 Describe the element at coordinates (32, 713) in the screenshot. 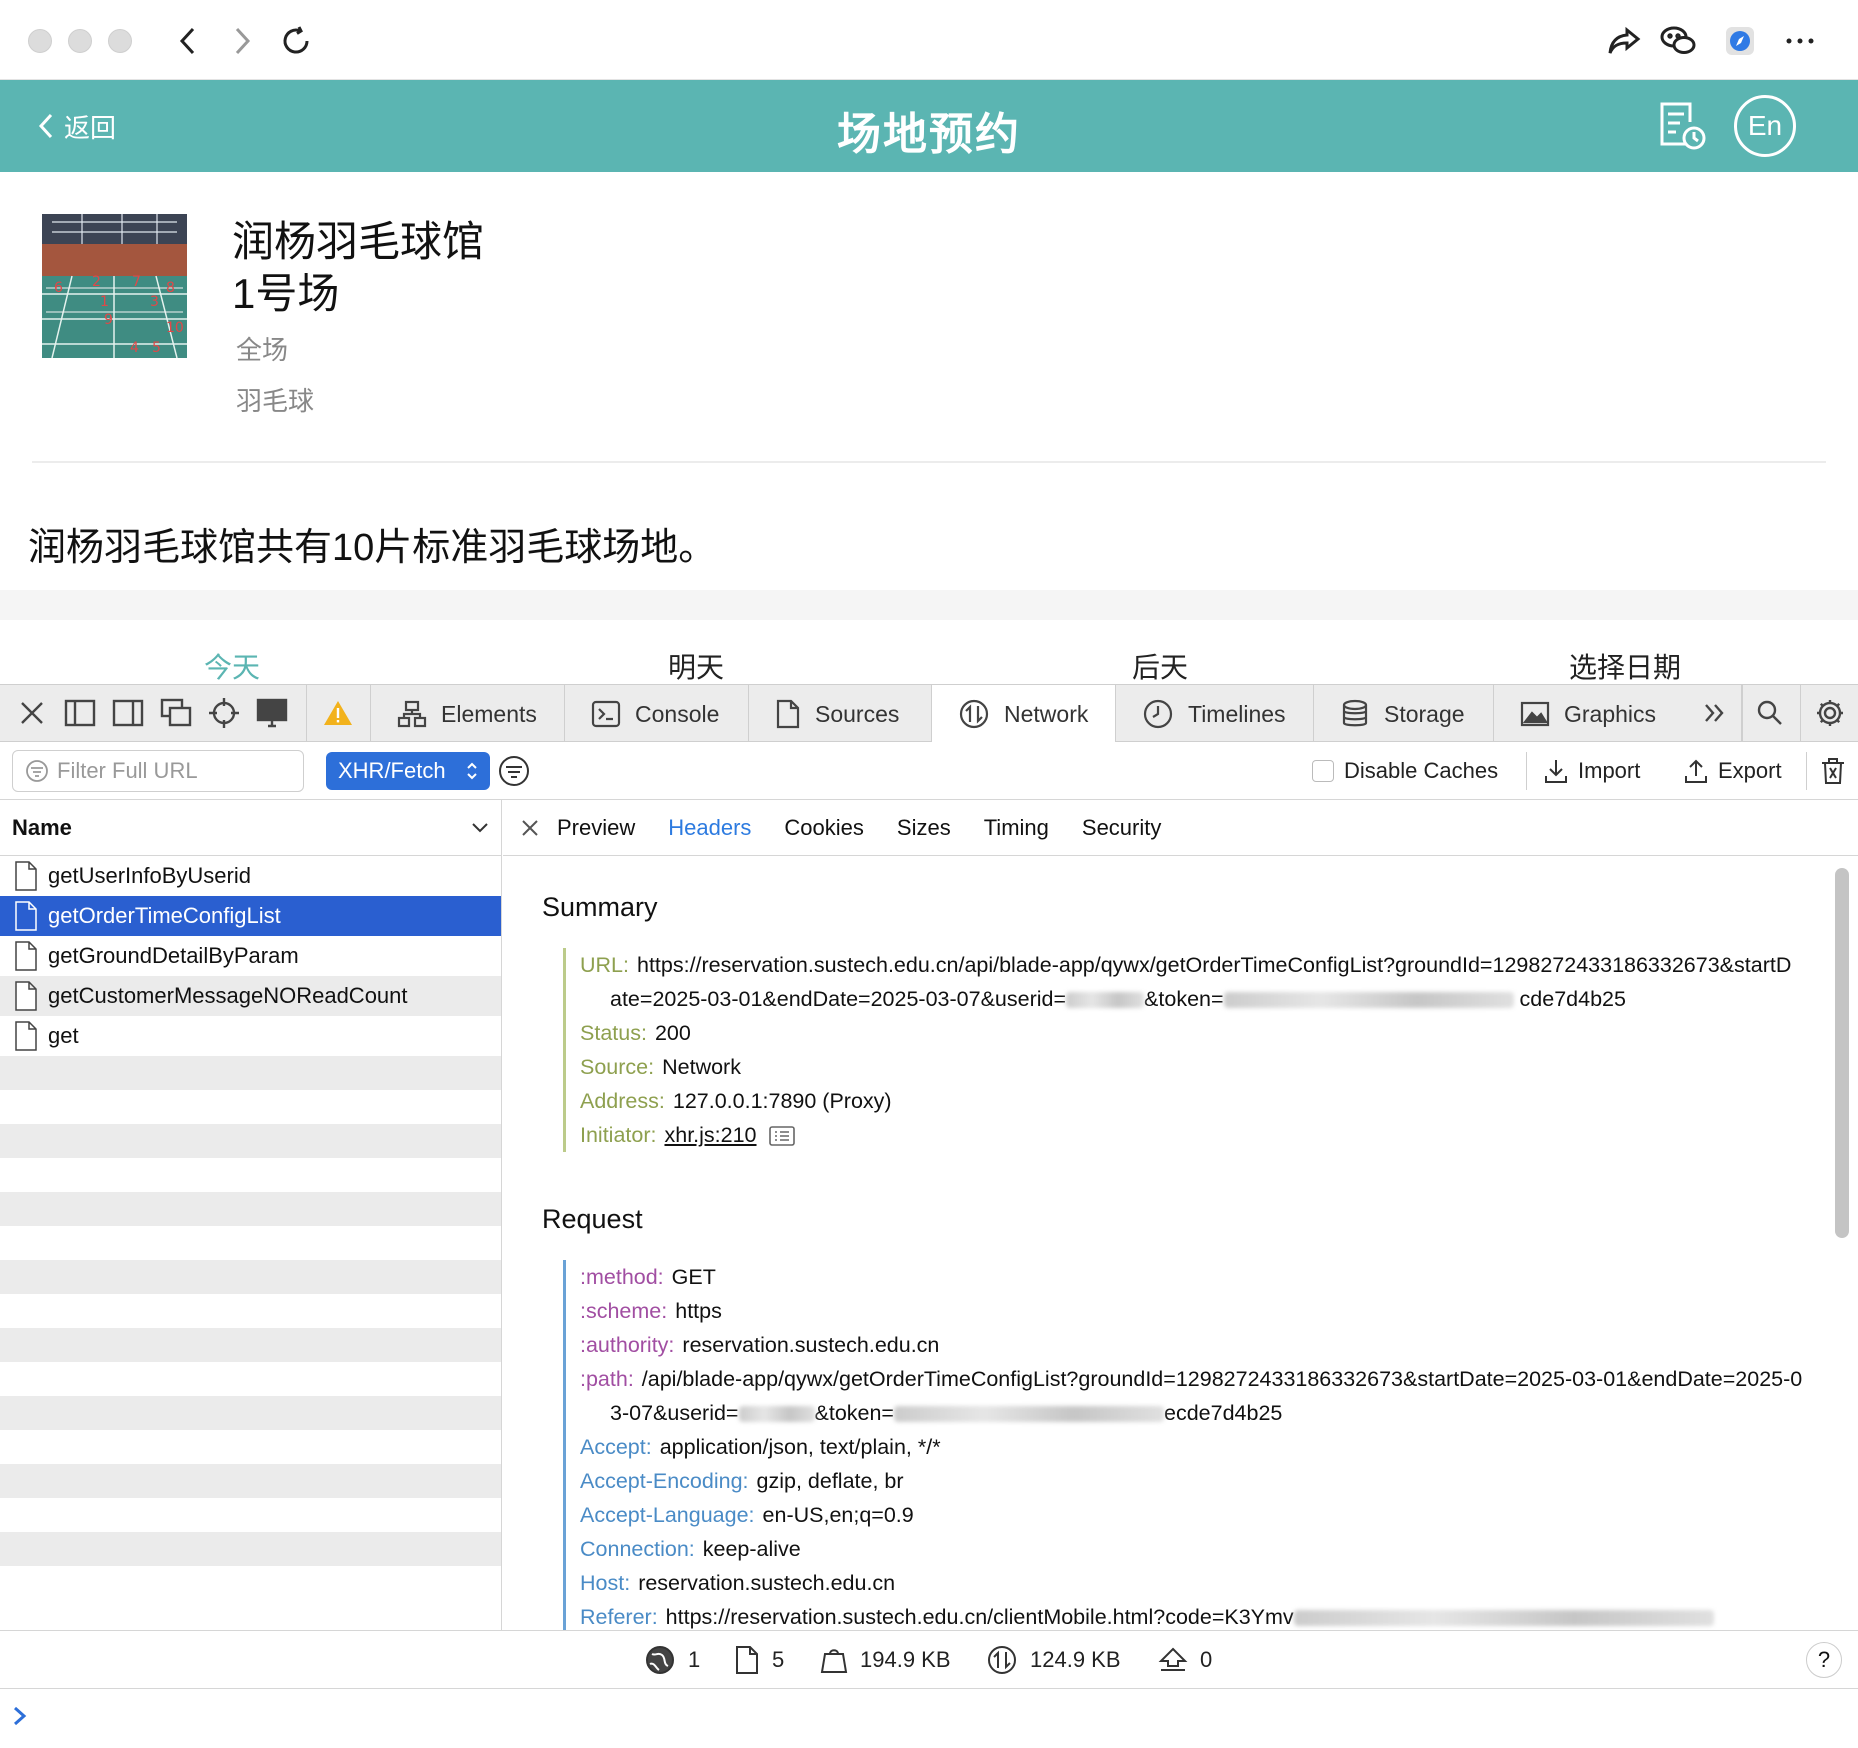

I see `close-devtools-button` at that location.